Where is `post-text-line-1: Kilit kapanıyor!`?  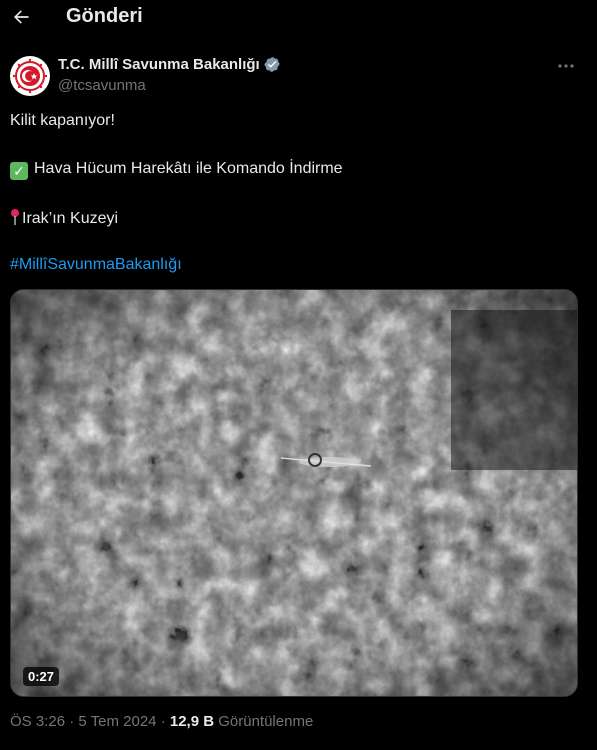
post-text-line-1: Kilit kapanıyor! is located at coordinates (62, 120).